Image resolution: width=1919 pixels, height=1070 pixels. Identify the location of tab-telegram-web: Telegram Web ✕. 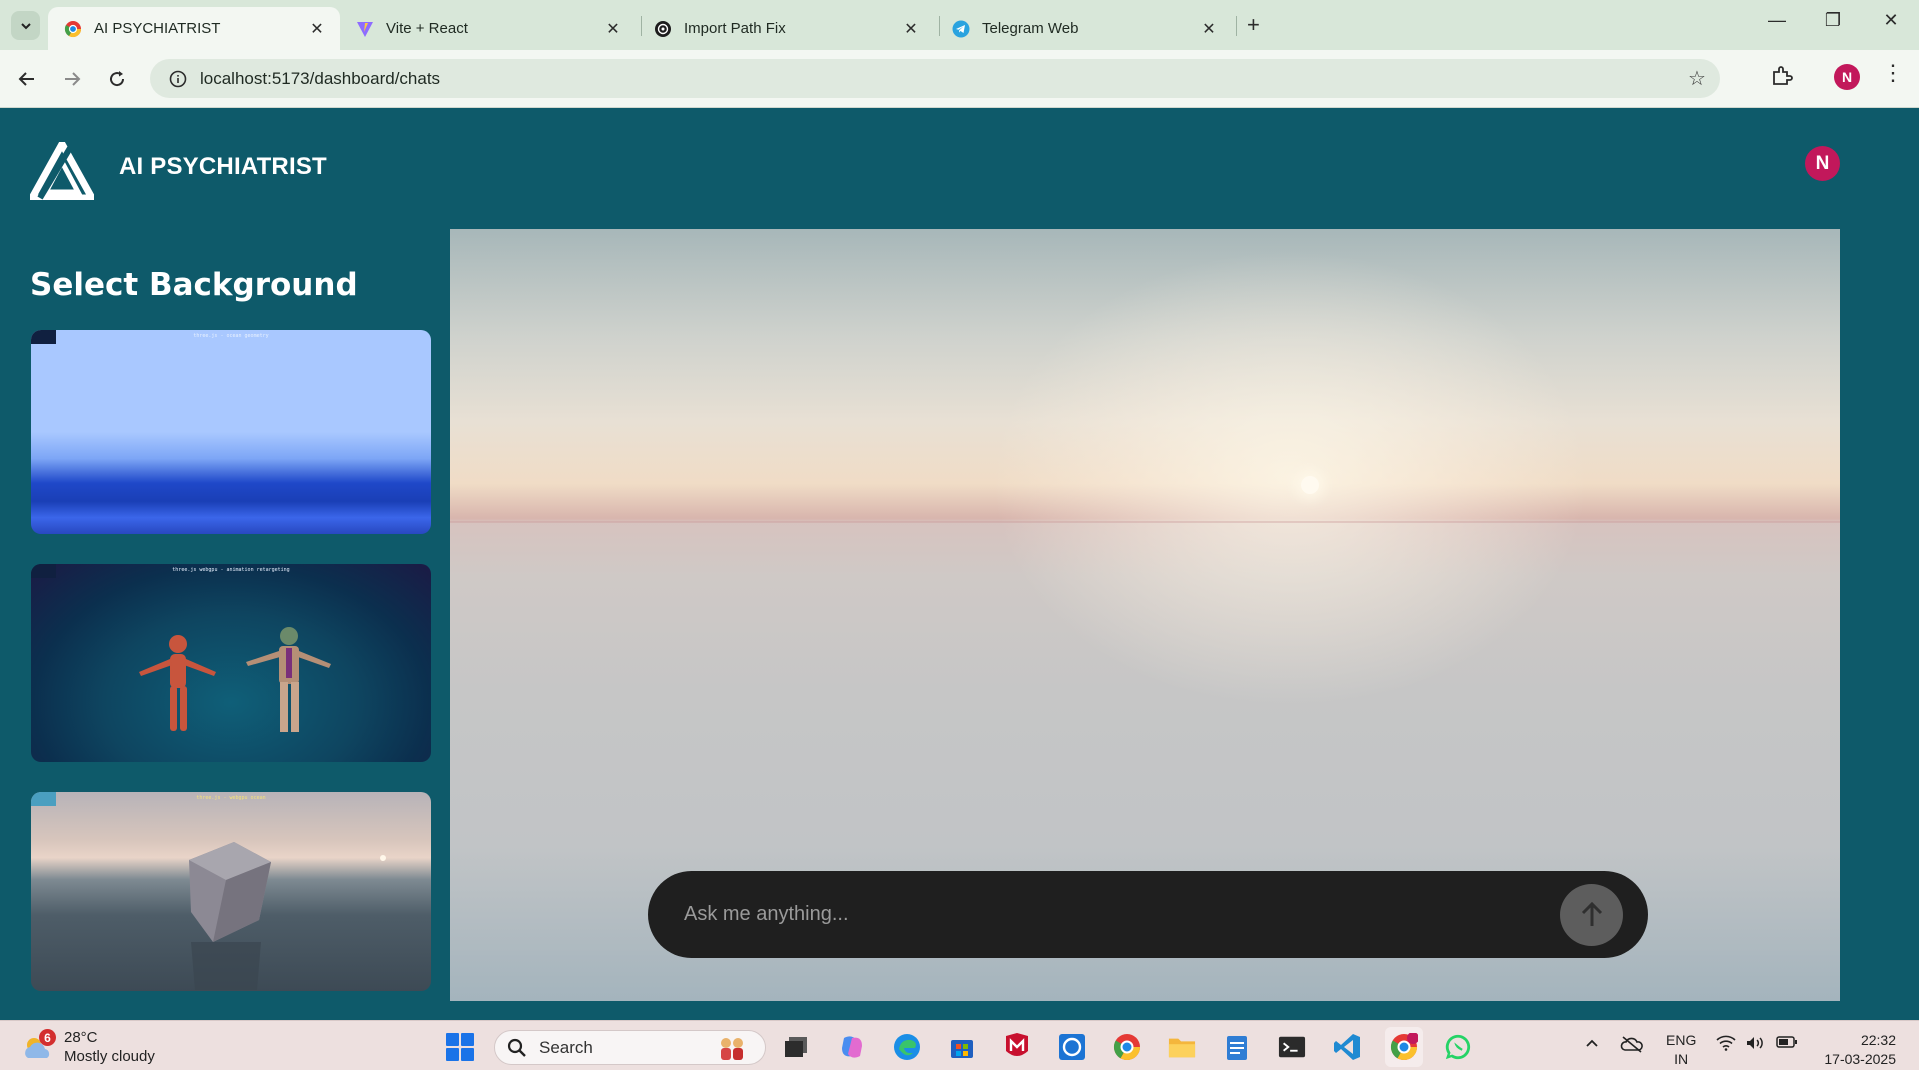
(1084, 28).